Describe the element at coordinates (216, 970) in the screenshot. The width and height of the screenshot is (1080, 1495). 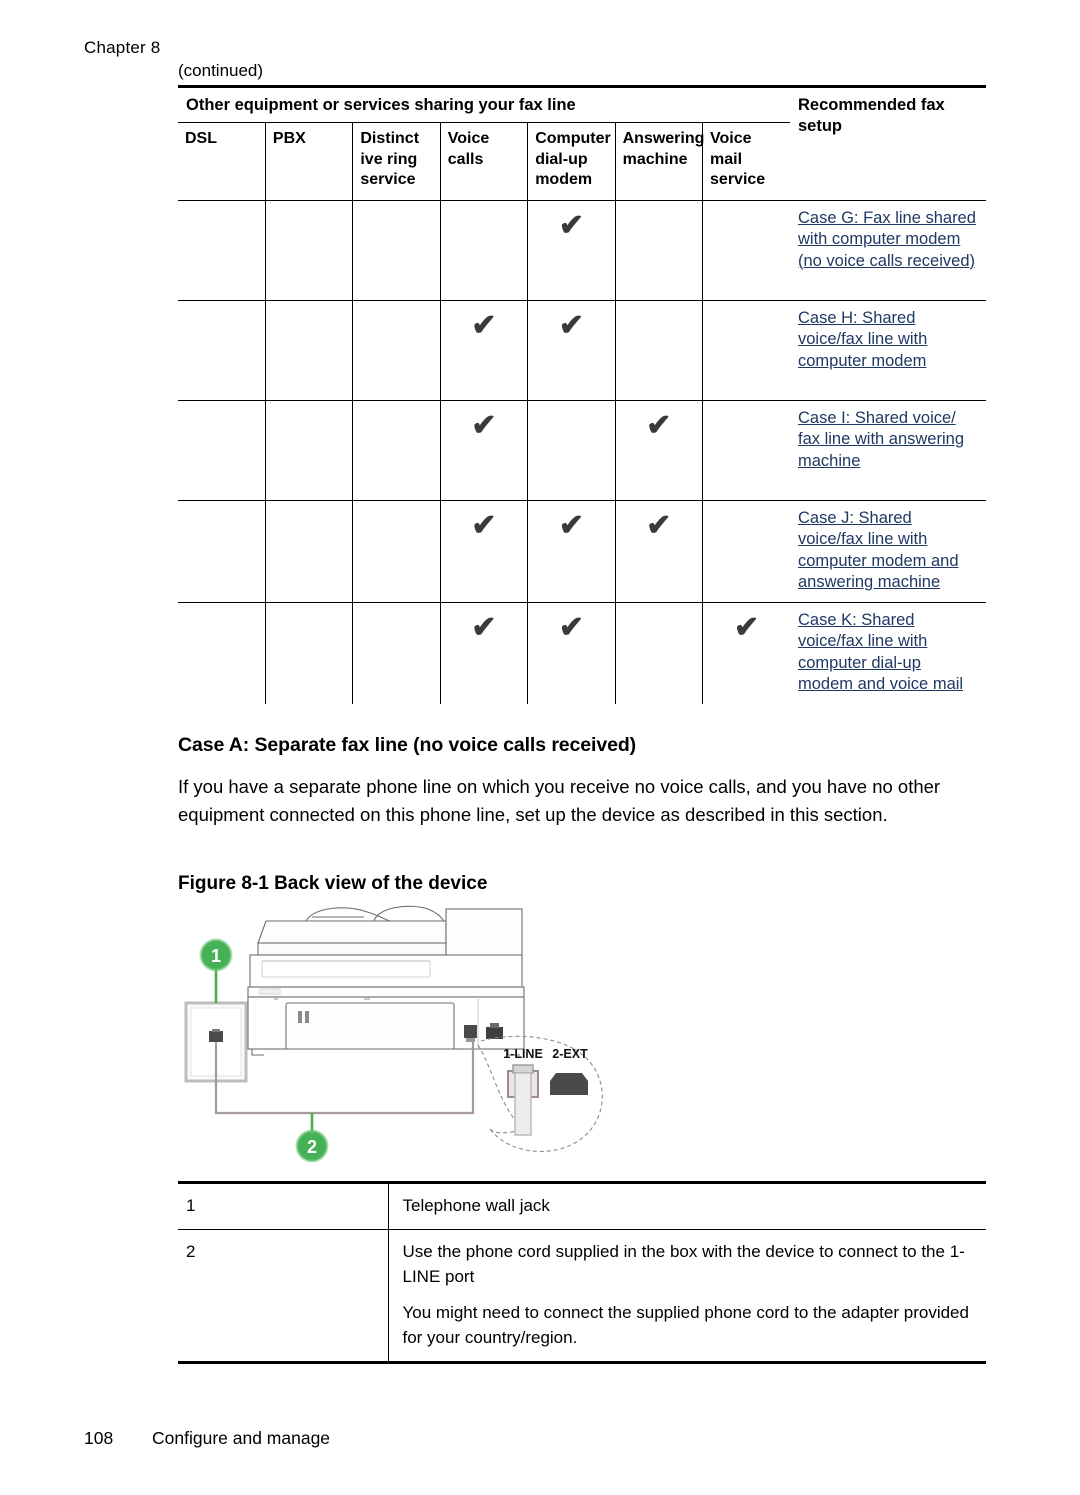
I see `callout-marker-1: 1` at that location.